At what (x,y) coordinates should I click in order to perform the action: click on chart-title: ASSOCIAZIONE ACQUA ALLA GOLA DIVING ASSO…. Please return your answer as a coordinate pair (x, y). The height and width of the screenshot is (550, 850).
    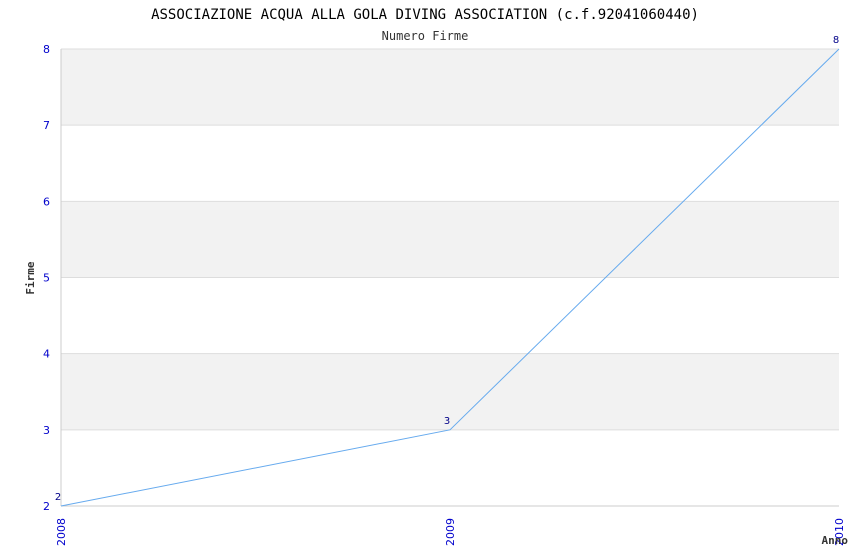
    Looking at the image, I should click on (425, 15).